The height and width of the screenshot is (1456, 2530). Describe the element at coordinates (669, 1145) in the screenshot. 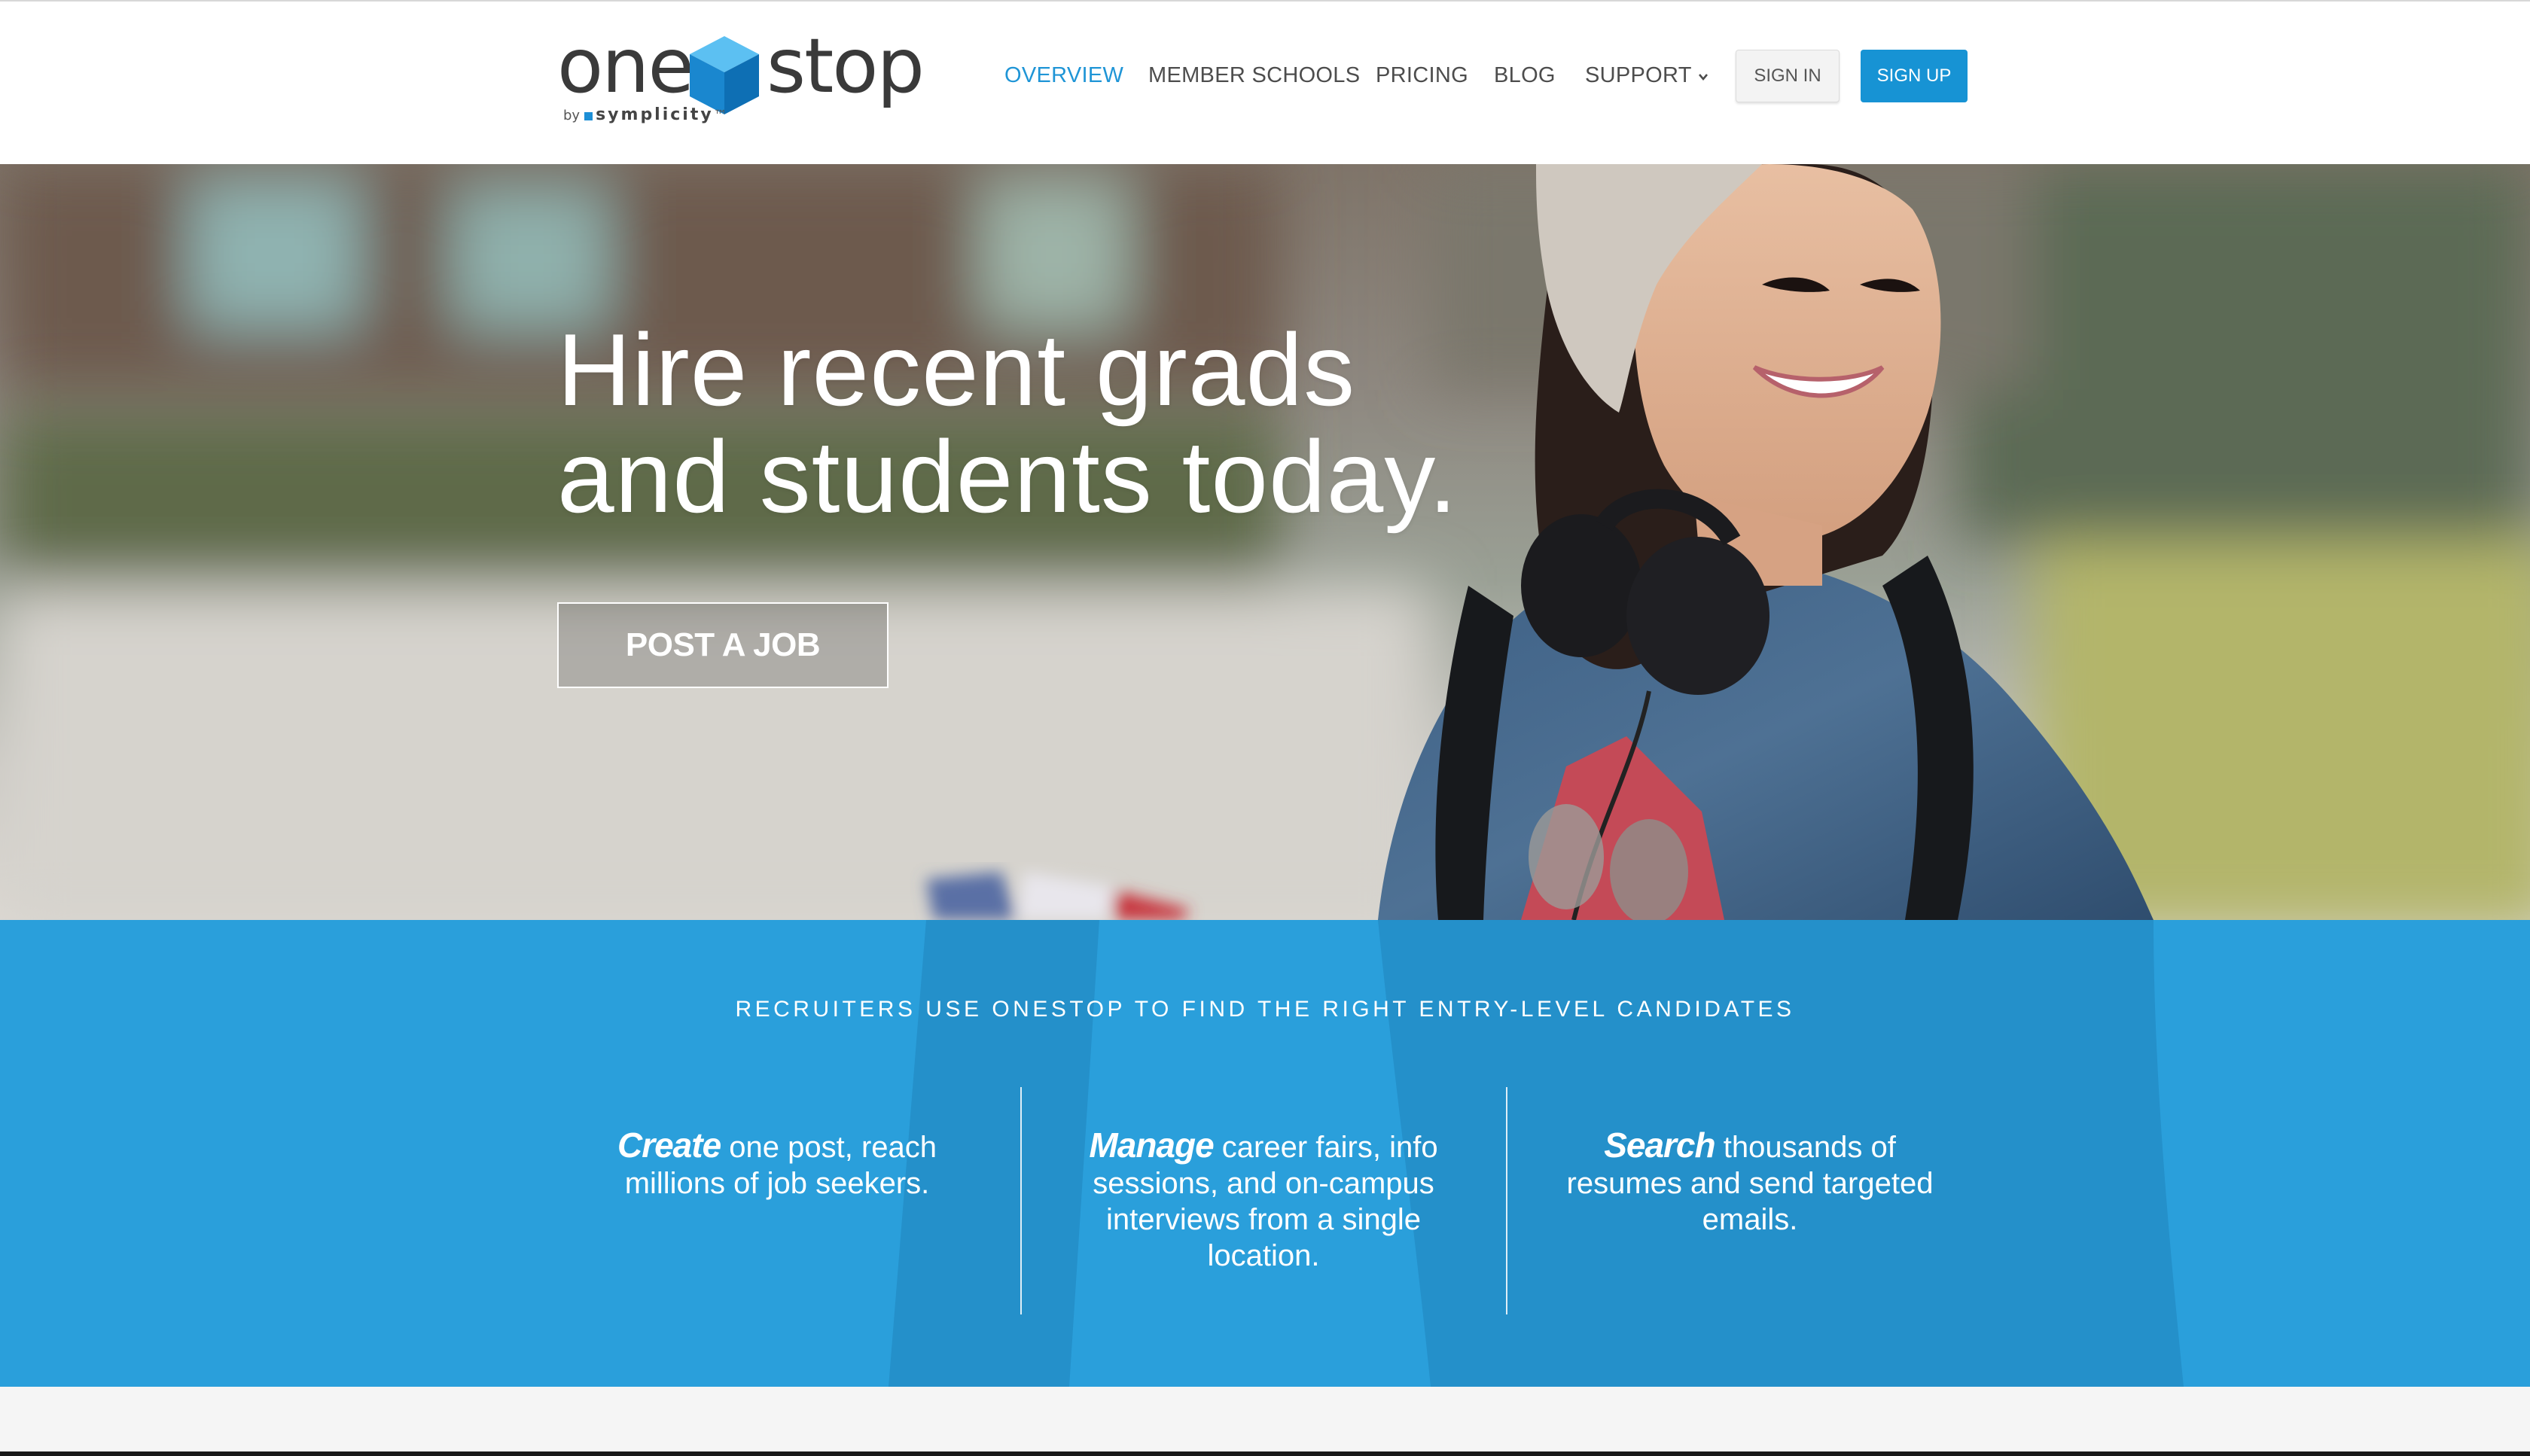

I see `feature-create-keyword: Create` at that location.